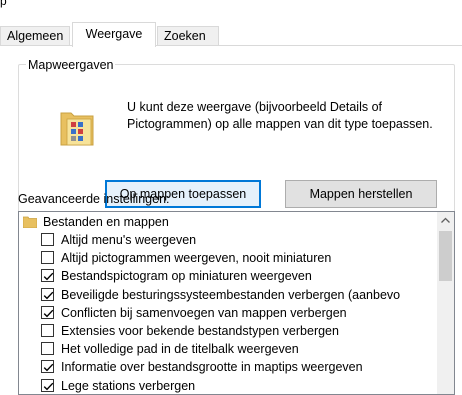 This screenshot has height=395, width=462. I want to click on tab-weergave: Weergave, so click(114, 34).